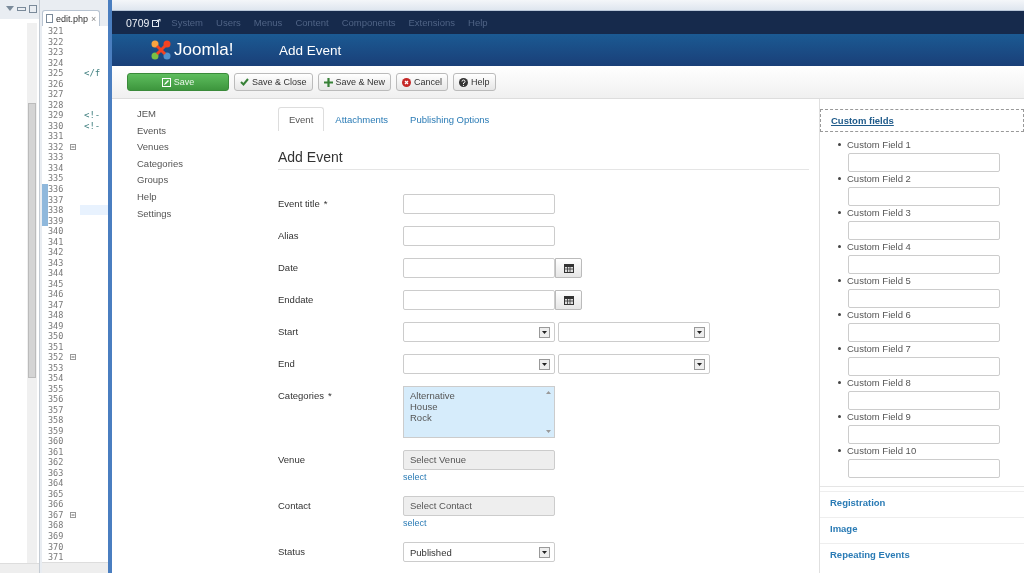 The height and width of the screenshot is (573, 1024). Describe the element at coordinates (922, 120) in the screenshot. I see `accordion-header: Custom fields` at that location.